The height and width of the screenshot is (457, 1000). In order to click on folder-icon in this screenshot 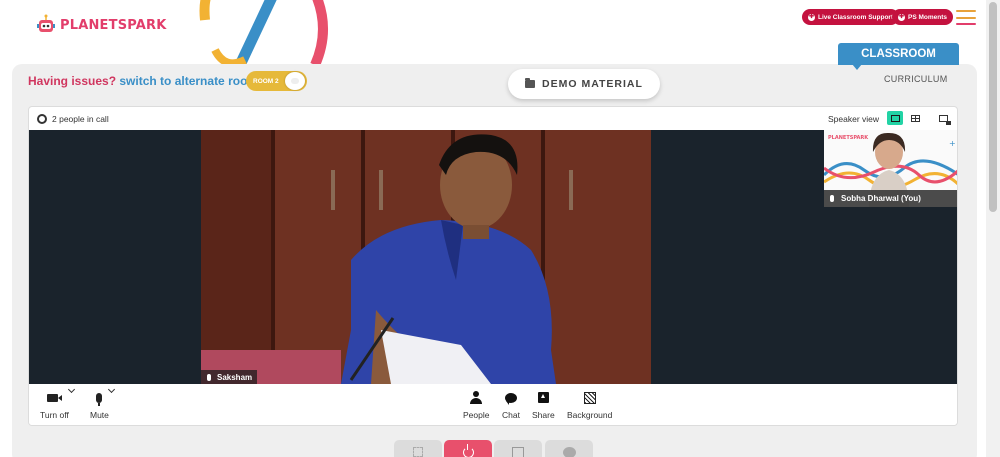, I will do `click(530, 83)`.